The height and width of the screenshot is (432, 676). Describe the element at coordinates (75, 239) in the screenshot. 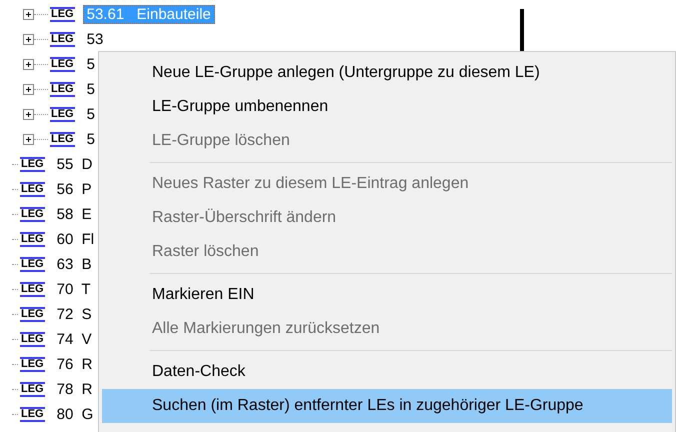

I see `tree-item: 60 Fl` at that location.